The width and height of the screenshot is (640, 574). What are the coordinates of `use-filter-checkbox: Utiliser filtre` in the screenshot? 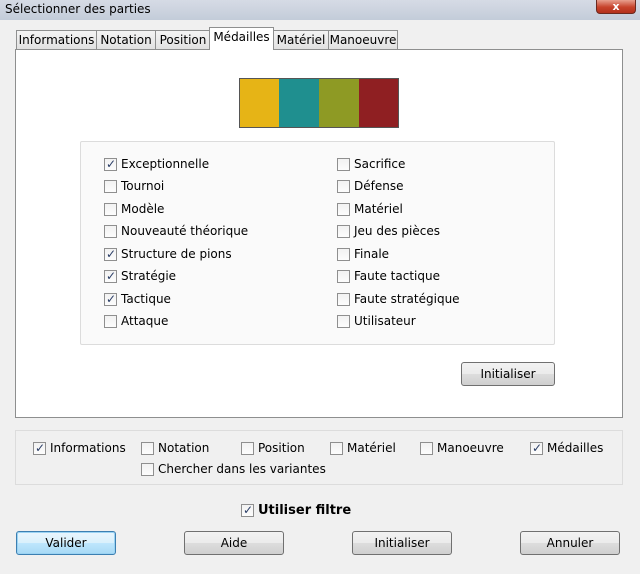 It's located at (296, 510).